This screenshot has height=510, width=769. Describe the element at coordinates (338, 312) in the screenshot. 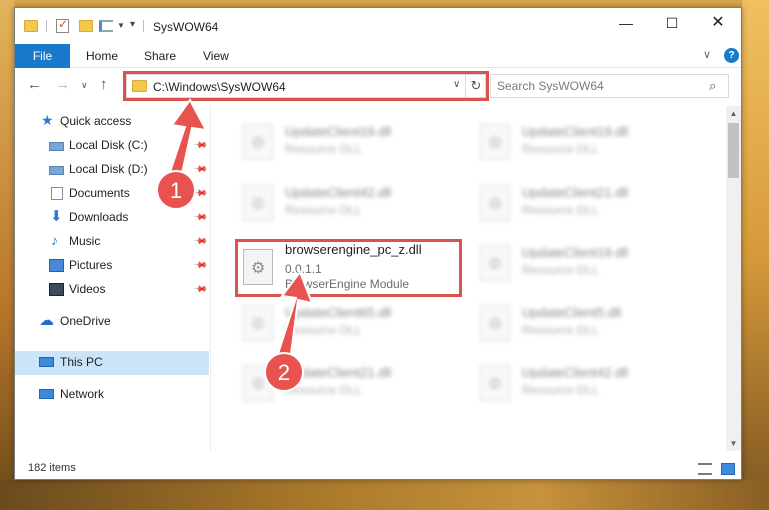

I see `file-name: UpdateClient65.dll` at that location.